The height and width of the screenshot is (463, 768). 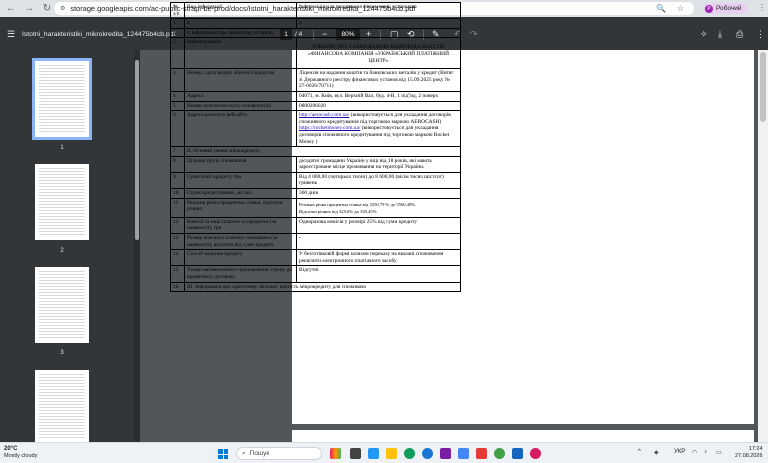 I want to click on table-cell: 3, so click(x=177, y=80).